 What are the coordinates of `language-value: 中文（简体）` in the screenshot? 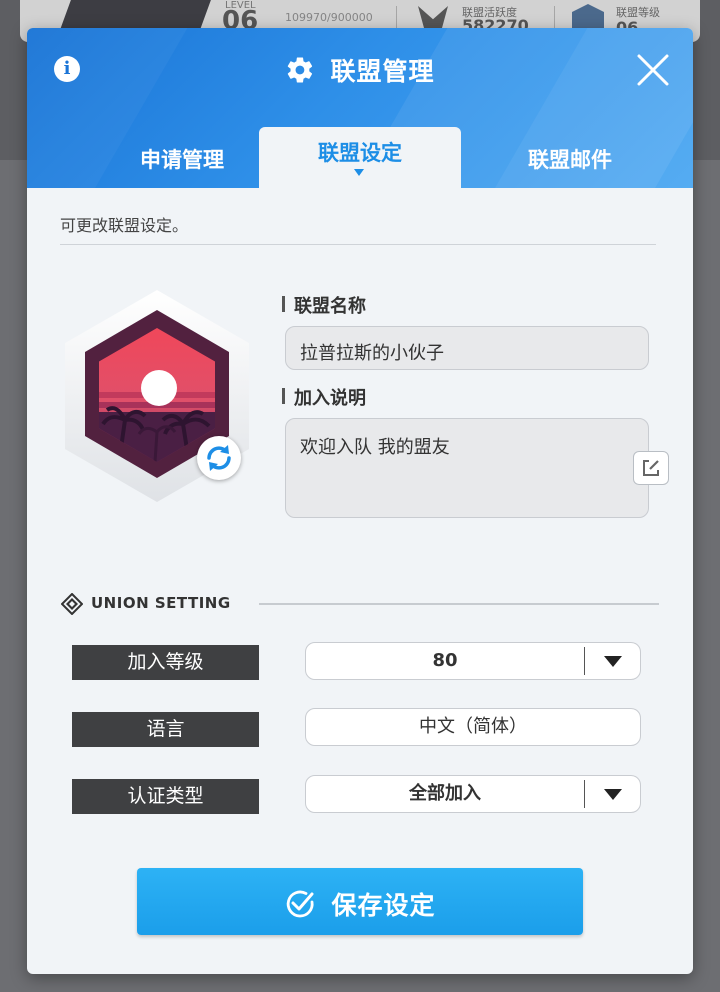 It's located at (473, 726).